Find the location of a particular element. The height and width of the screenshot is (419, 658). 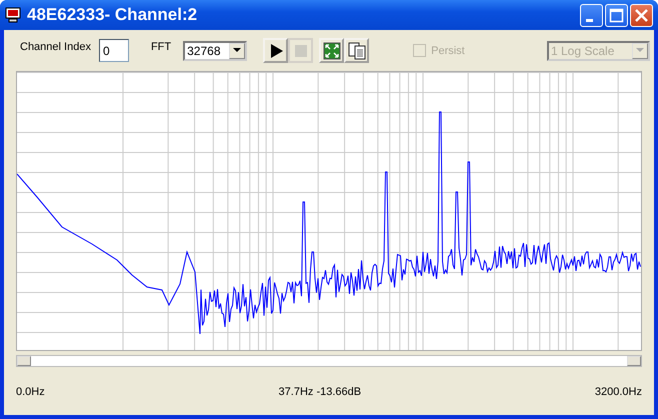

copy-button is located at coordinates (357, 50).